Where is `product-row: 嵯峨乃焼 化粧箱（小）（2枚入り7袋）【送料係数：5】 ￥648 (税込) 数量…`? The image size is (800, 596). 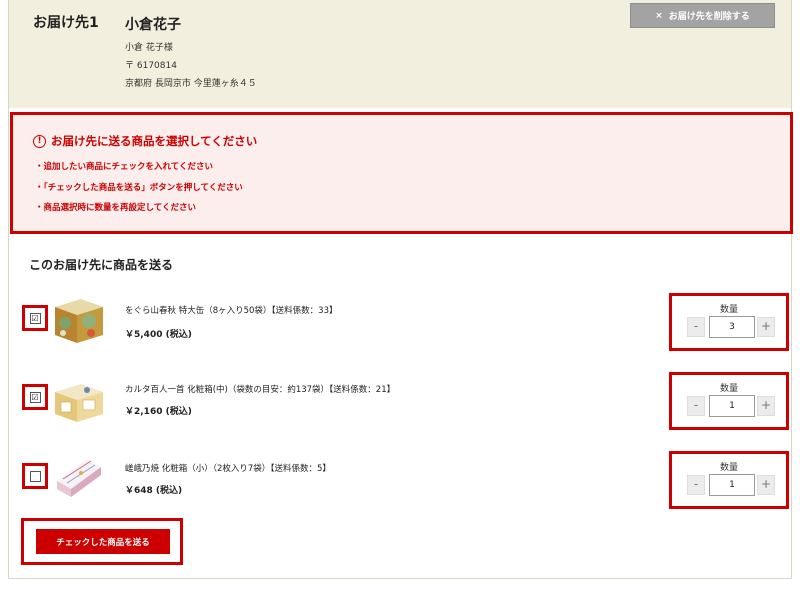
product-row: 嵯峨乃焼 化粧箱（小）（2枚入り7袋）【送料係数：5】 ￥648 (税込) 数量… is located at coordinates (400, 478).